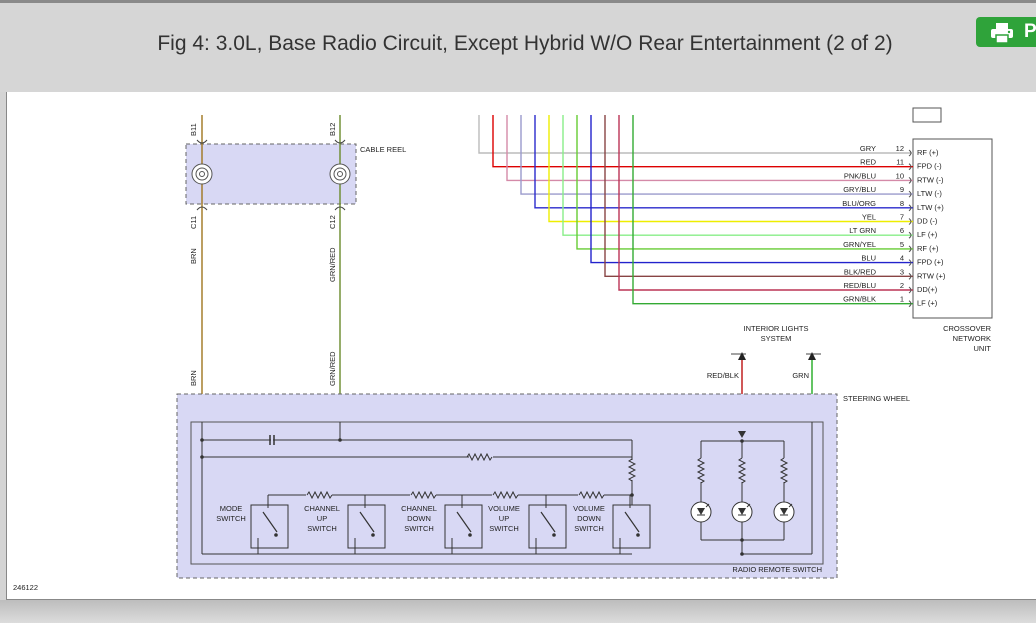 The width and height of the screenshot is (1036, 623). I want to click on junction-switch-bus, so click(632, 495).